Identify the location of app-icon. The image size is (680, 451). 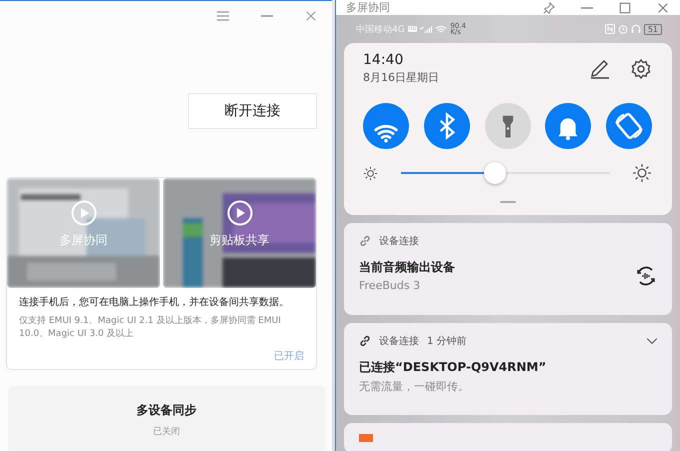
(366, 438).